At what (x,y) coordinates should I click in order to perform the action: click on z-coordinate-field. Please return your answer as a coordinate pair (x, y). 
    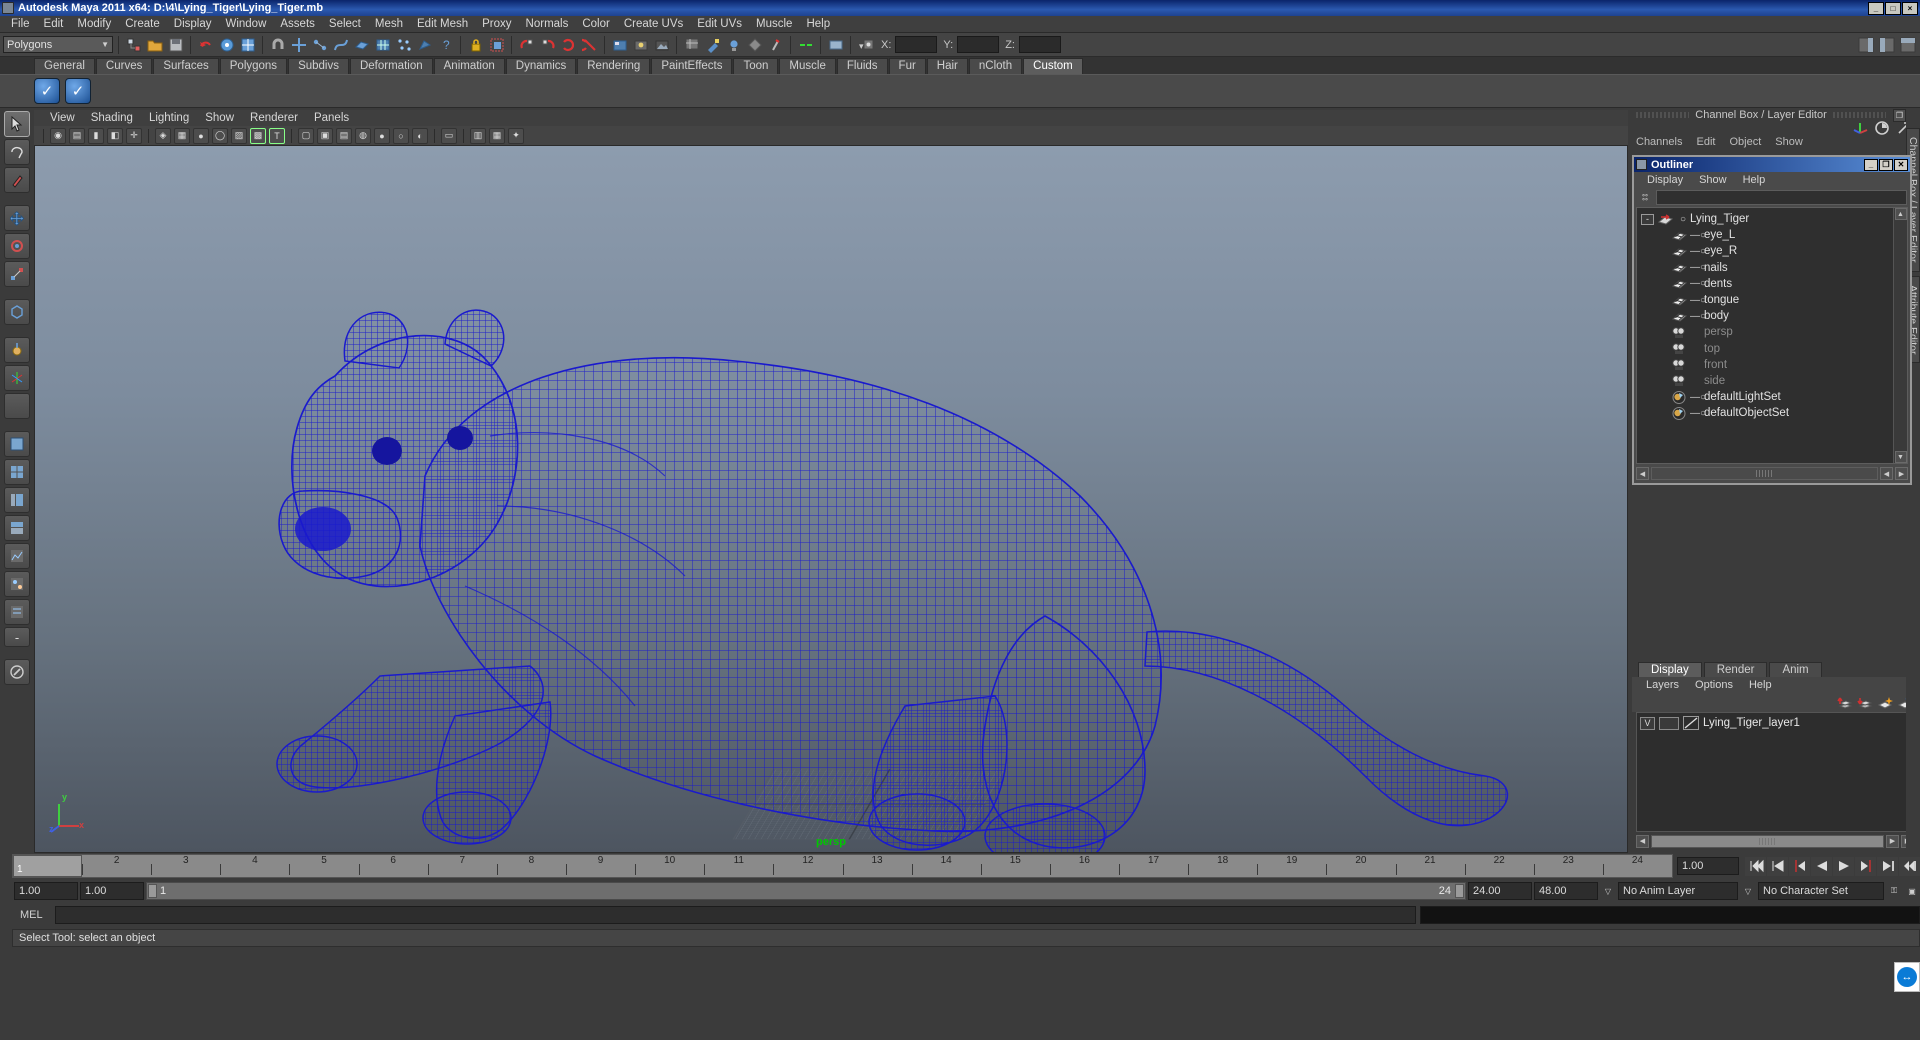
    Looking at the image, I should click on (1039, 44).